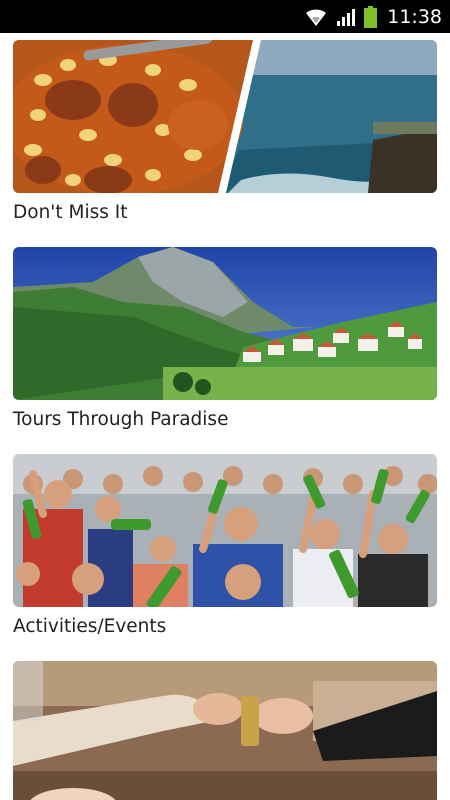  Describe the element at coordinates (90, 626) in the screenshot. I see `card-label: Activities/Events` at that location.